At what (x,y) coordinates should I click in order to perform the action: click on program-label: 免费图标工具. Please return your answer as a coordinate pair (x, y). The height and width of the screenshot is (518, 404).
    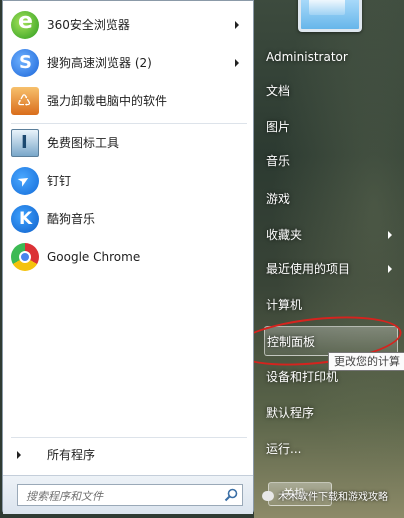
    Looking at the image, I should click on (83, 143).